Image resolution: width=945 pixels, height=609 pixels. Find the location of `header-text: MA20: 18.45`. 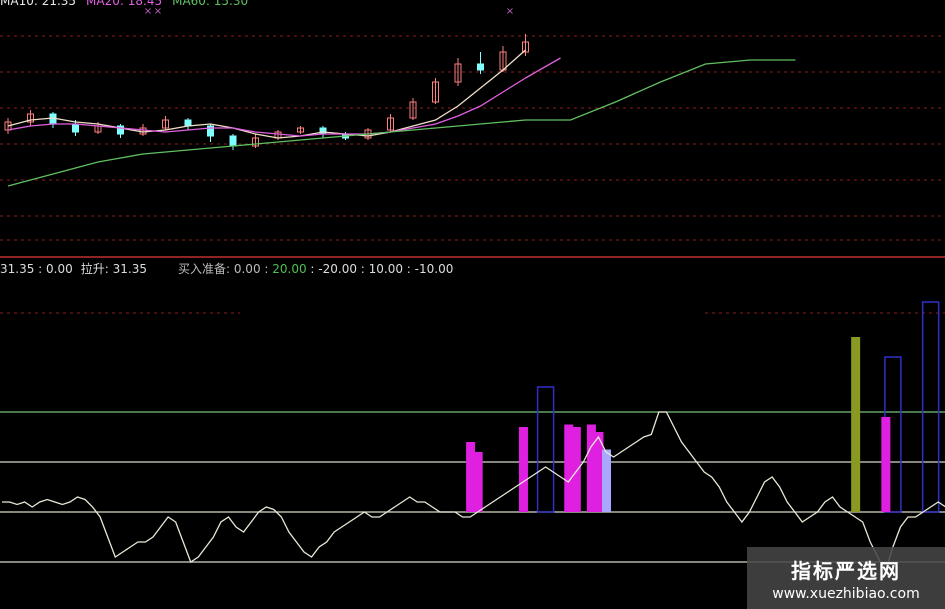

header-text: MA20: 18.45 is located at coordinates (124, 4).